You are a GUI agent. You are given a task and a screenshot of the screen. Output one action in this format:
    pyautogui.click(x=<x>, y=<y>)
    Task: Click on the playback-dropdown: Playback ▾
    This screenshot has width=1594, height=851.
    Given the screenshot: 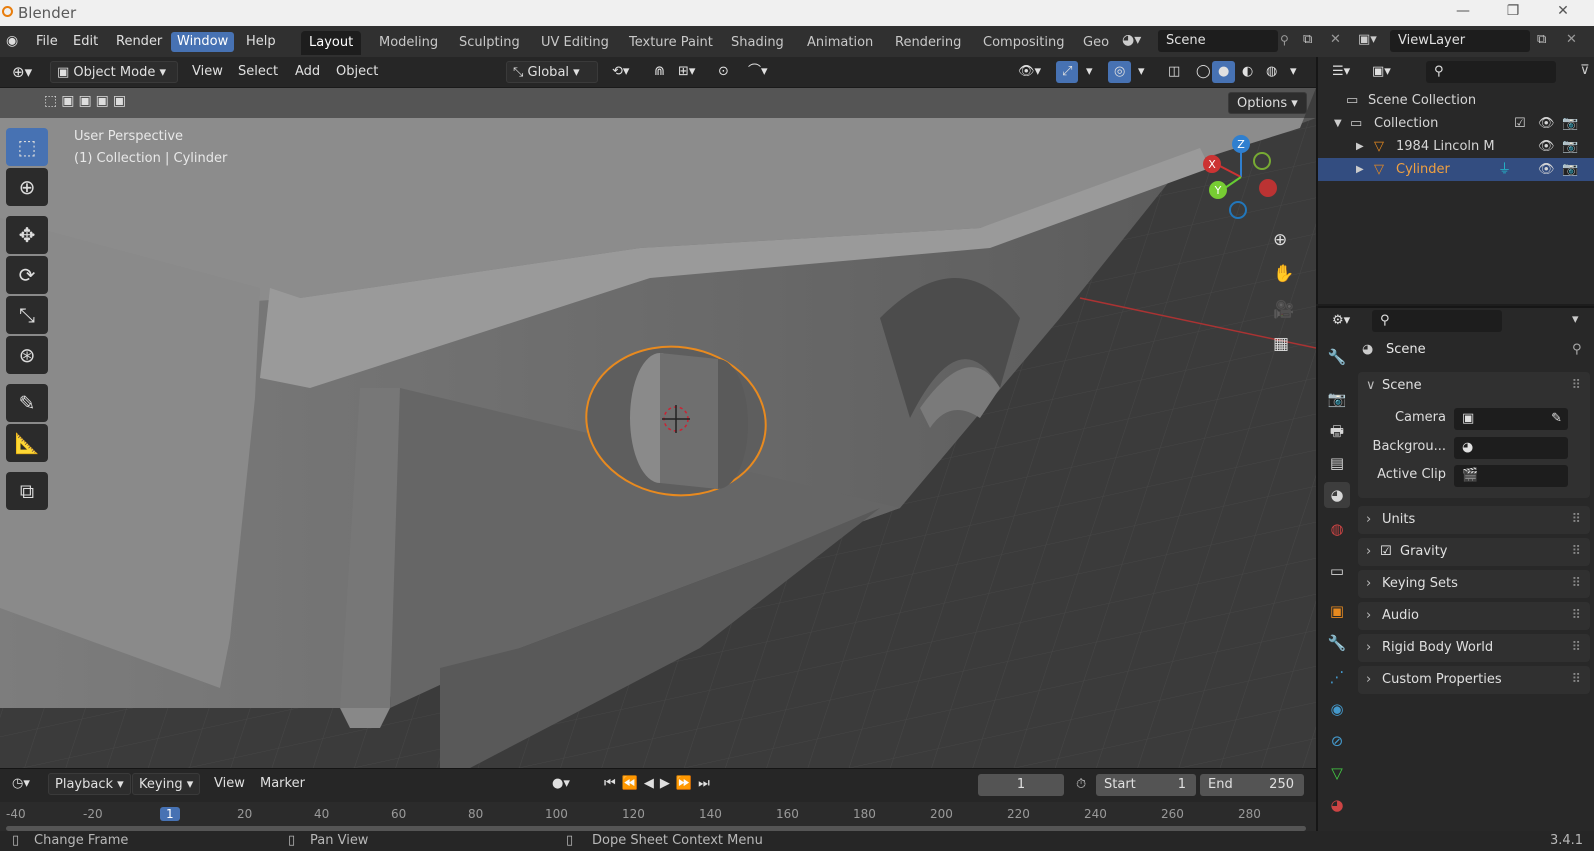 What is the action you would take?
    pyautogui.click(x=89, y=784)
    